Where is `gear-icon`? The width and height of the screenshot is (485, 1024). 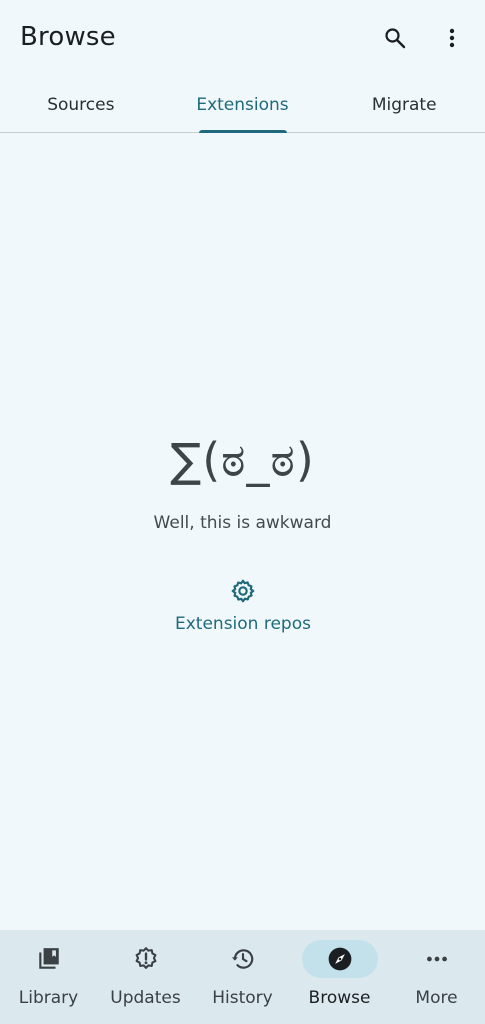 gear-icon is located at coordinates (243, 591).